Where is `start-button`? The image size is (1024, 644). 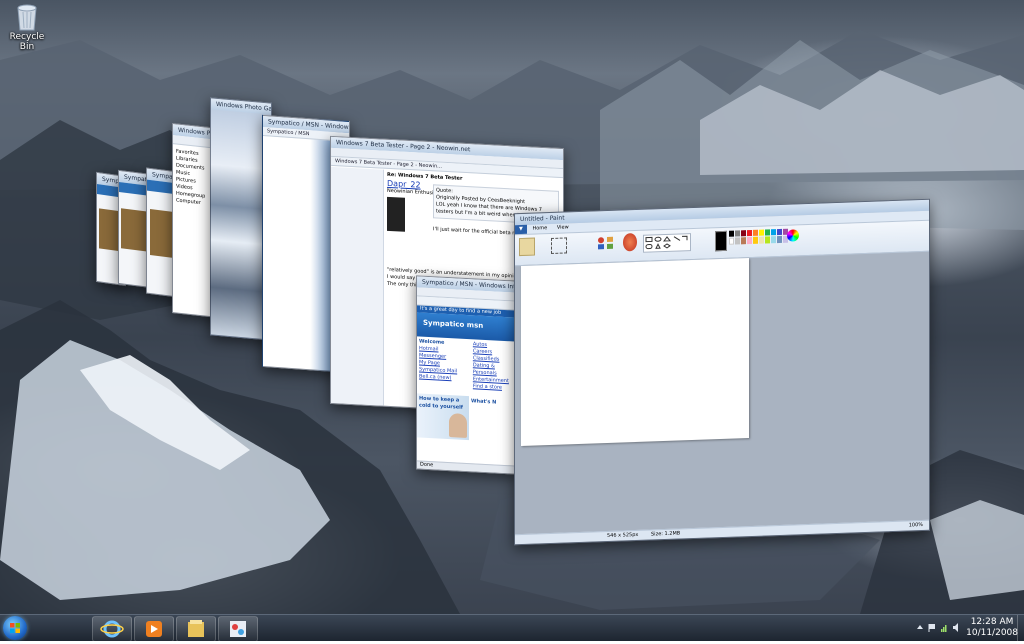 start-button is located at coordinates (15, 628).